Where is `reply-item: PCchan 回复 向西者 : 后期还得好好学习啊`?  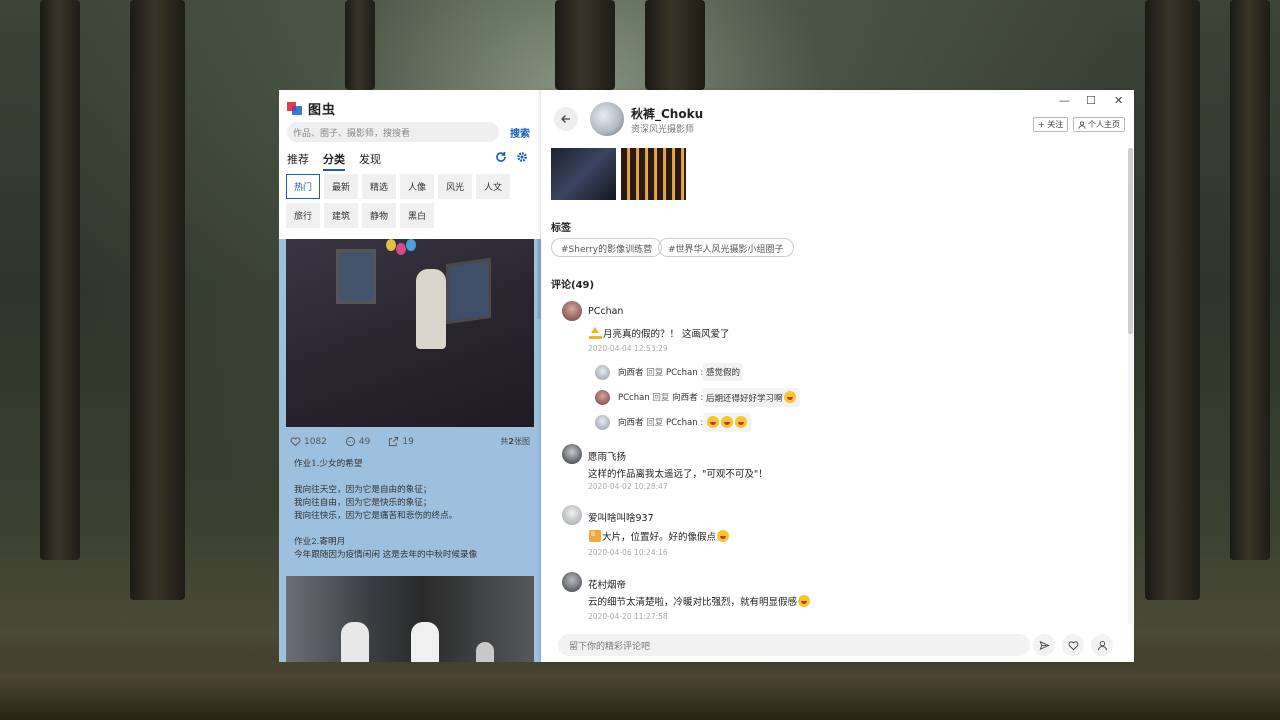
reply-item: PCchan 回复 向西者 : 后期还得好好学习啊 is located at coordinates (795, 397).